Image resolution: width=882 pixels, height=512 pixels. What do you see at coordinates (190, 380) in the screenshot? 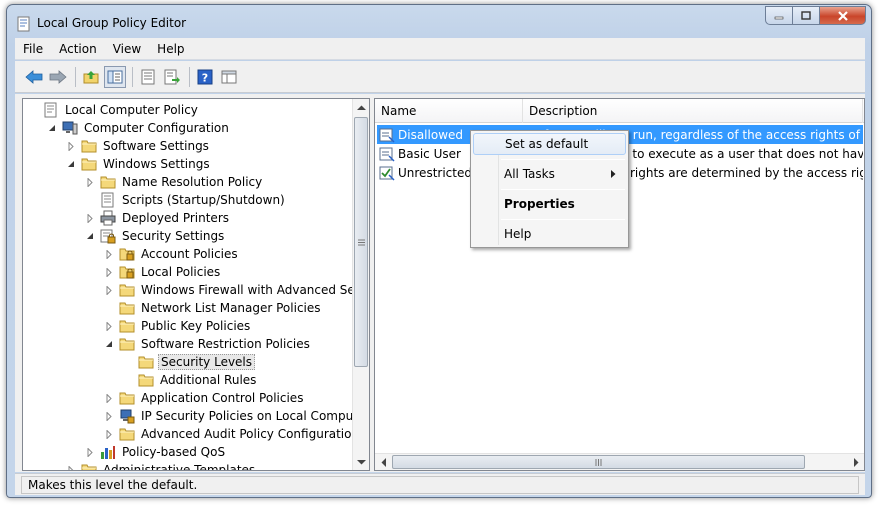
I see `tree-item: Additional Rules` at bounding box center [190, 380].